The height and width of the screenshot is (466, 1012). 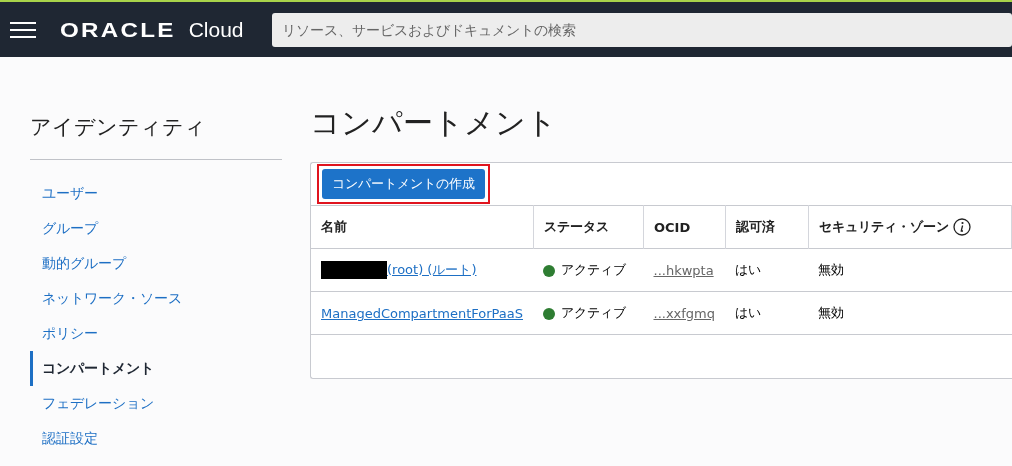 I want to click on page-title: コンパートメント, so click(x=434, y=123).